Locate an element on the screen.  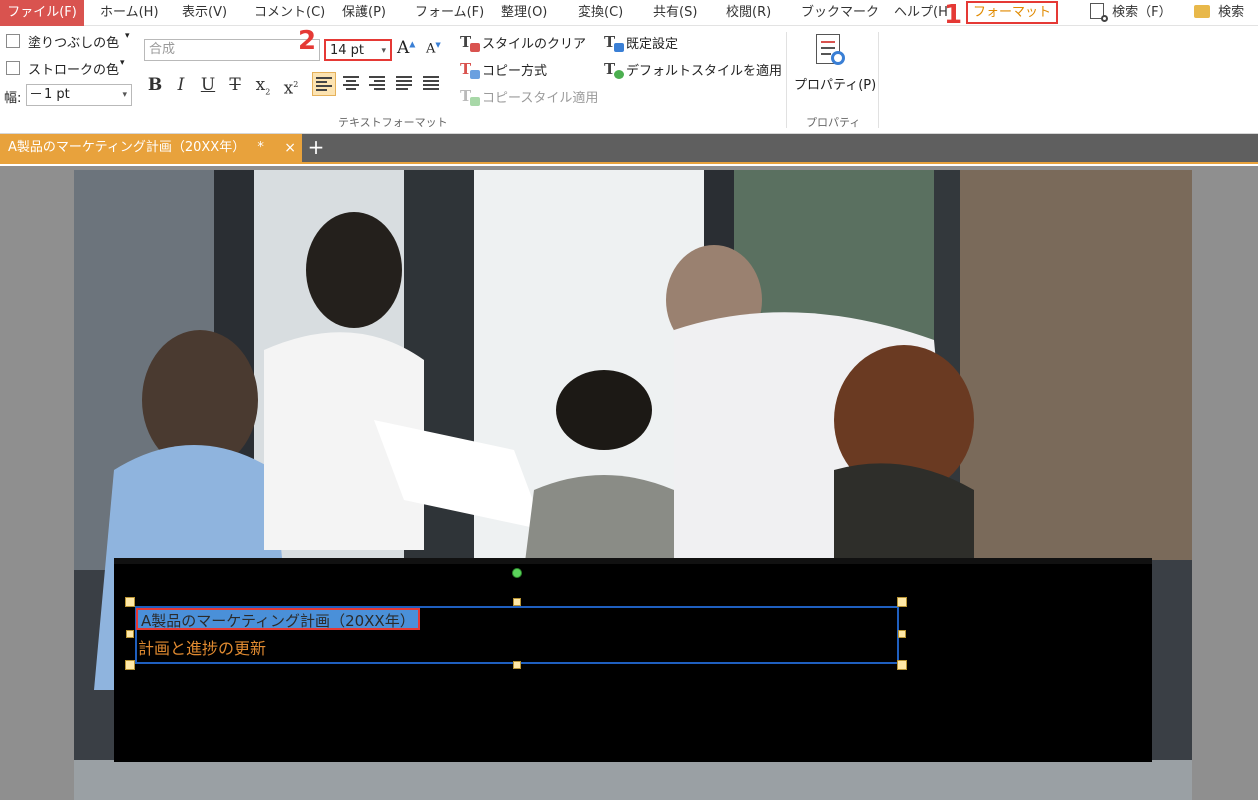
decrease-font-icon: A▼ is located at coordinates (433, 48).